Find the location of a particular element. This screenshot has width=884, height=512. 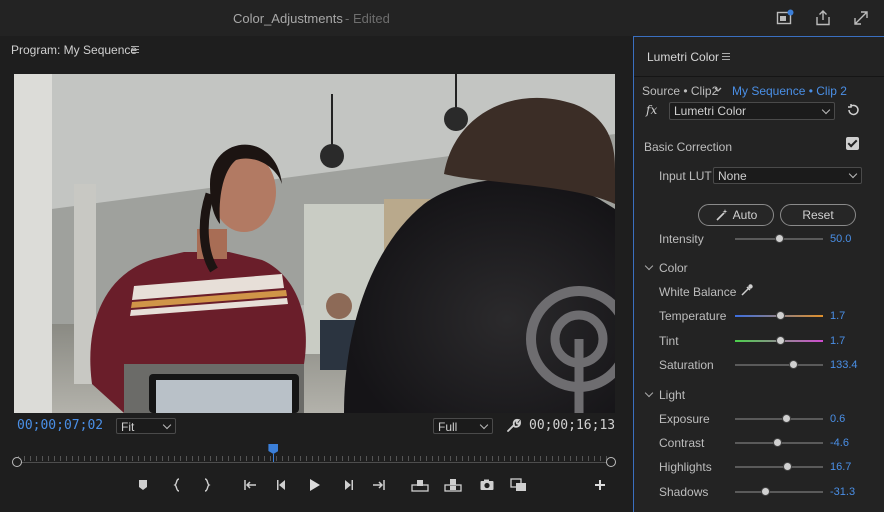

playhead-line is located at coordinates (274, 458).